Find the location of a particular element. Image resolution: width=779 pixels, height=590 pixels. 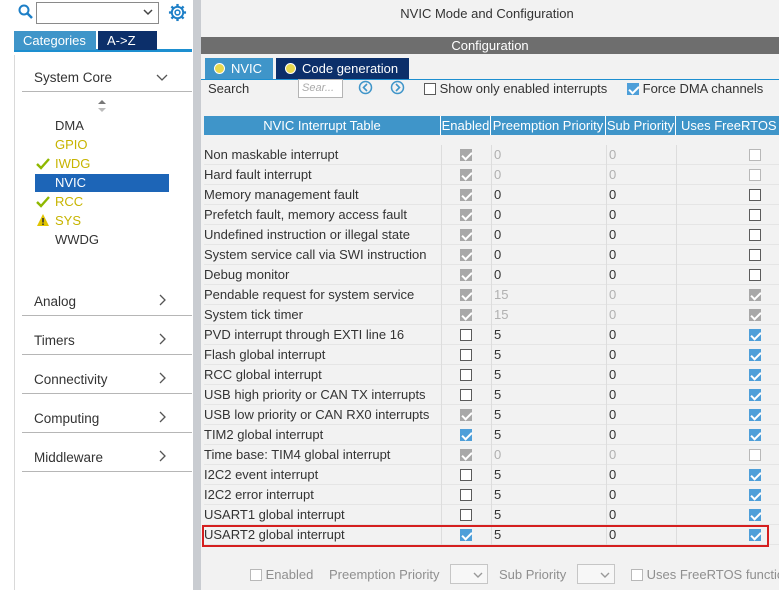

search-prev-icon is located at coordinates (365, 87).